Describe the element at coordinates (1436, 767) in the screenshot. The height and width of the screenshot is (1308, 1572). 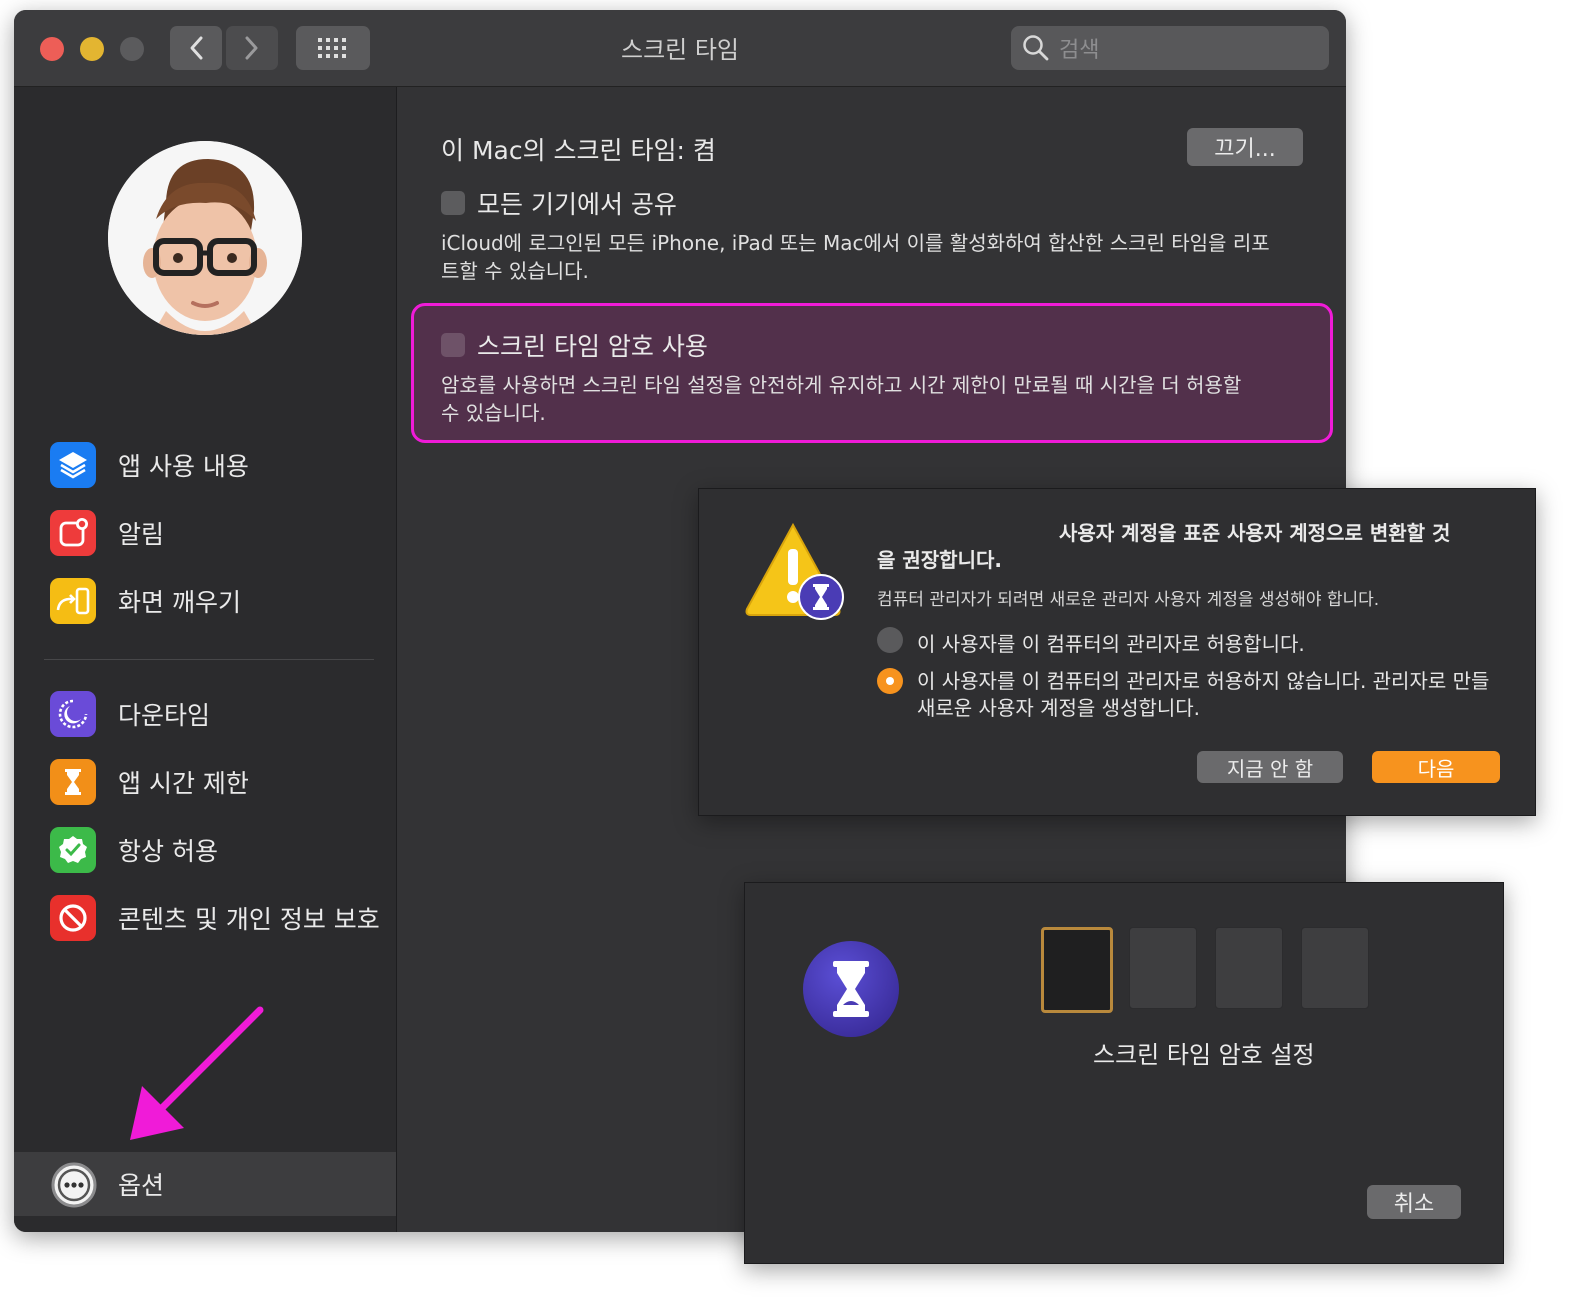
I see `next-button: 다음` at that location.